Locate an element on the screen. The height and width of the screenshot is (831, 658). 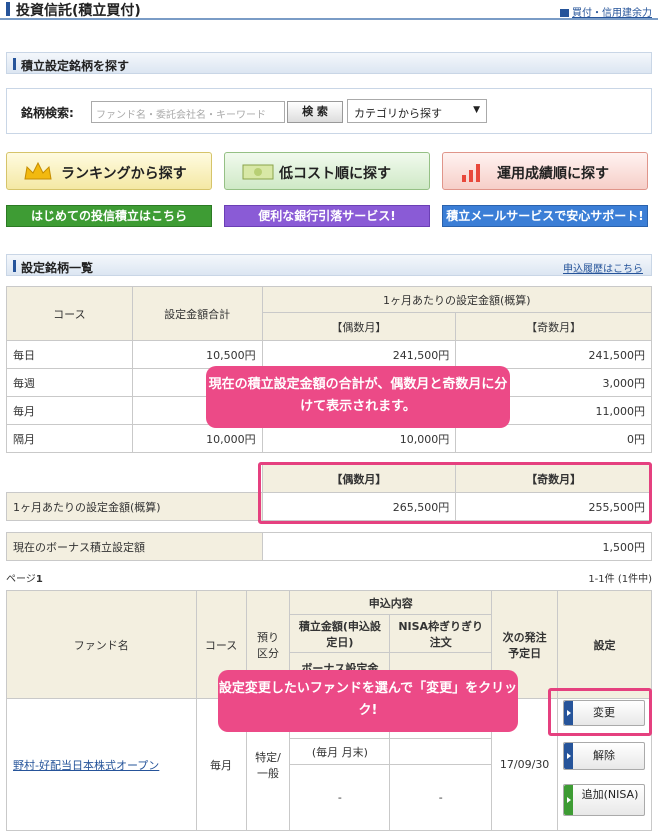
buying-power-link-label: 買付・信用建余力 is located at coordinates (612, 13).